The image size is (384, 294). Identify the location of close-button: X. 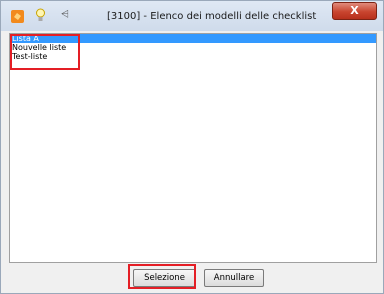
(354, 11).